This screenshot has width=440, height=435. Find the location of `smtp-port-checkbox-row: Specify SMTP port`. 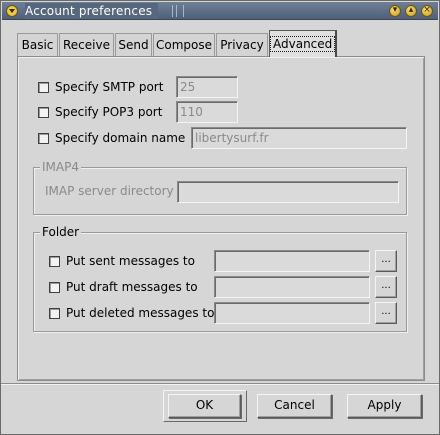

smtp-port-checkbox-row: Specify SMTP port is located at coordinates (100, 87).